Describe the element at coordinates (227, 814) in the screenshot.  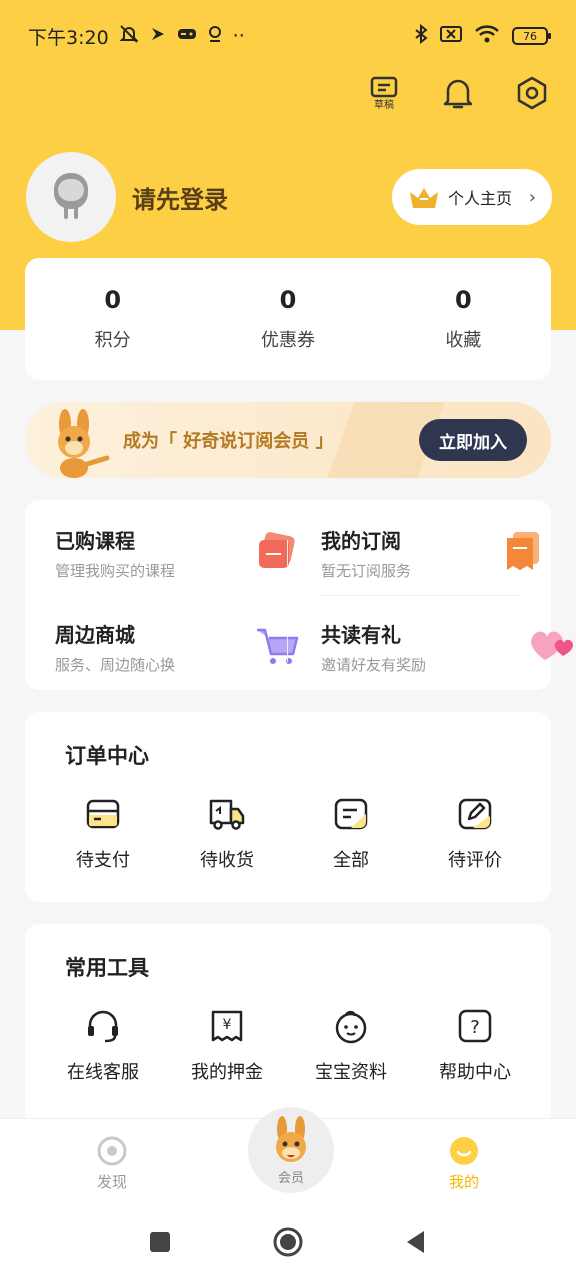
I see `truck-icon` at that location.